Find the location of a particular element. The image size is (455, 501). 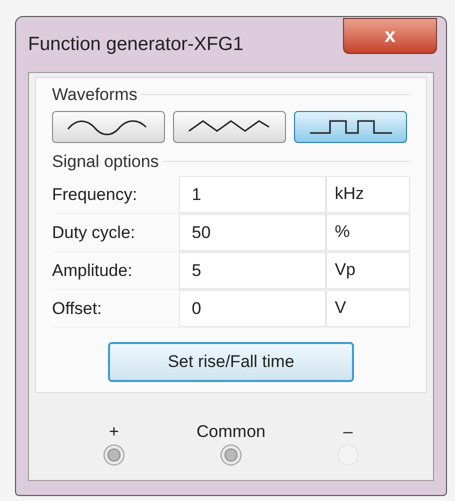

terminal-label: + is located at coordinates (114, 431).